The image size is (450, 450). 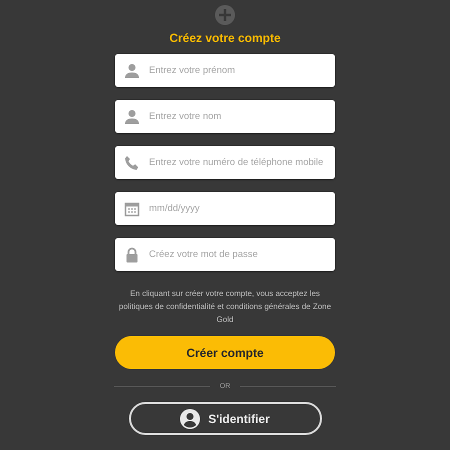 I want to click on input-field: Créez votre mot de passe, so click(x=225, y=254).